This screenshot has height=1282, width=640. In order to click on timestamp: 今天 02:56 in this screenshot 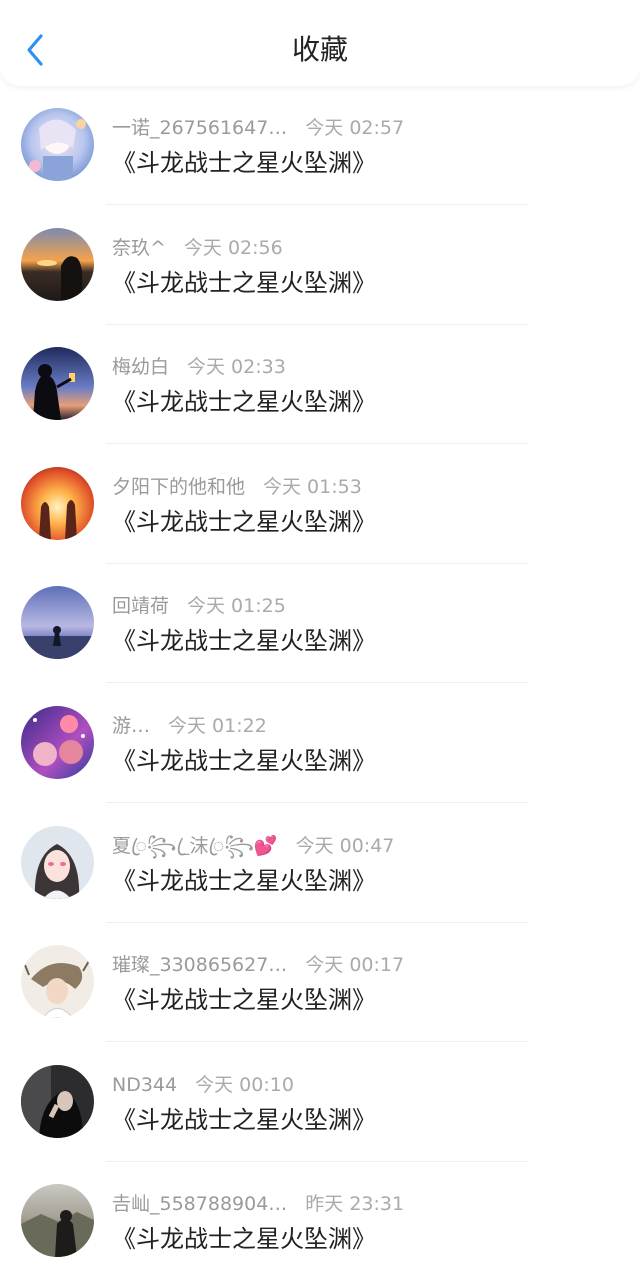, I will do `click(233, 247)`.